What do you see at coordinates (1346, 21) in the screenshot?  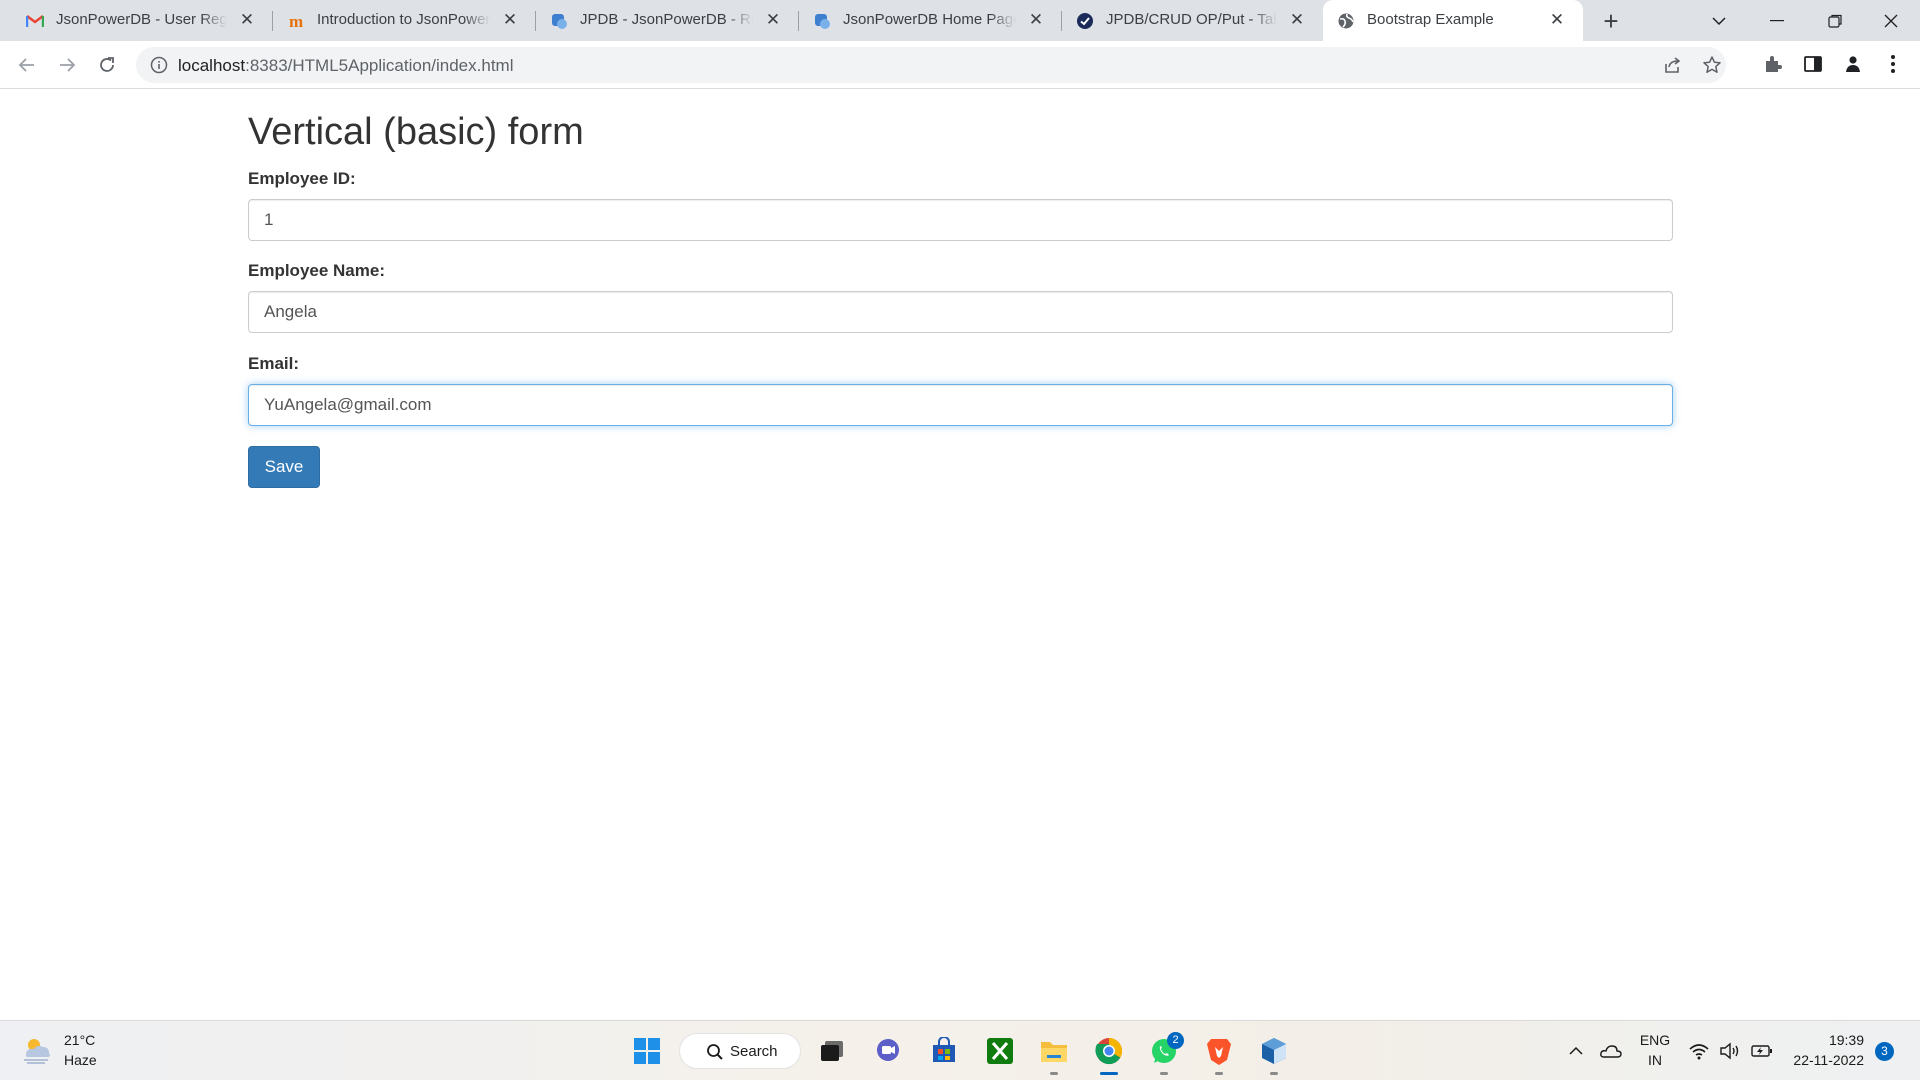 I see `globe-icon` at bounding box center [1346, 21].